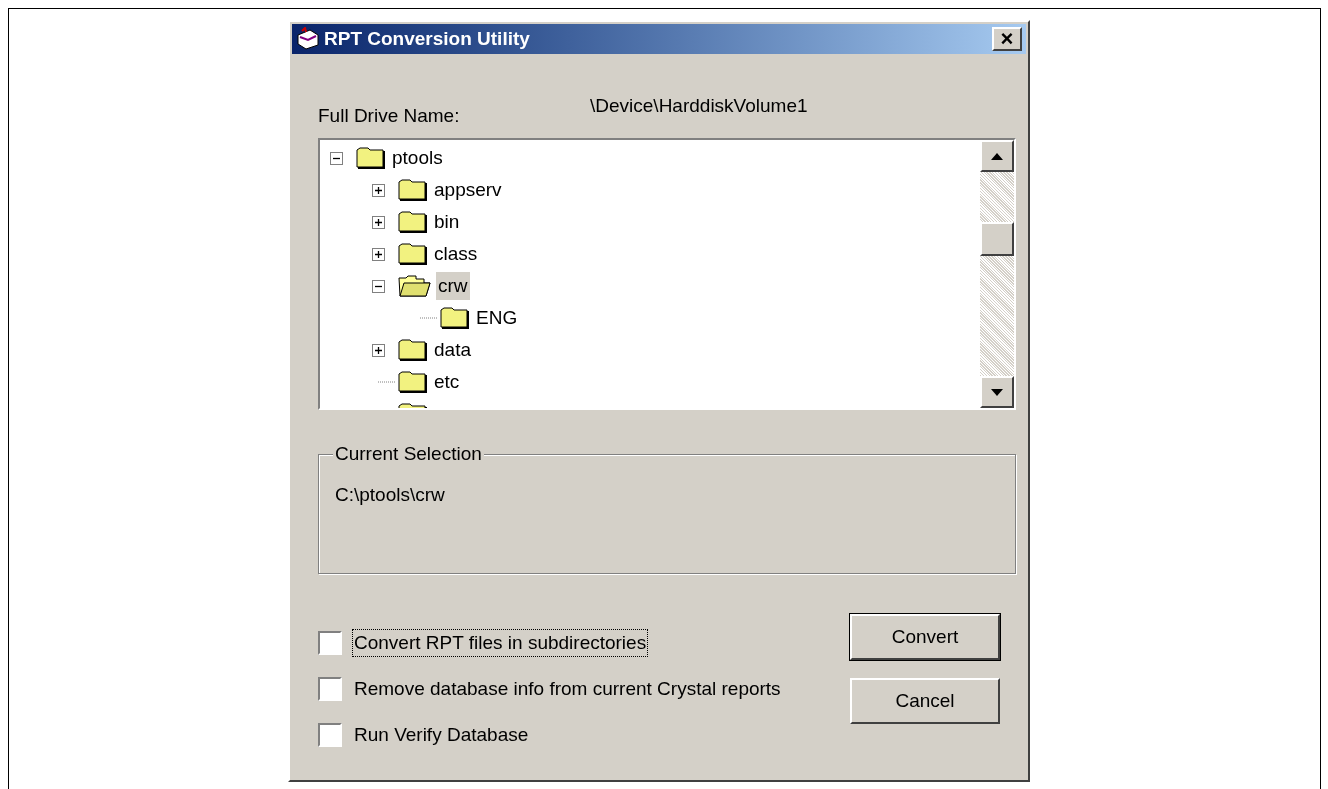 The image size is (1328, 789). Describe the element at coordinates (453, 286) in the screenshot. I see `tree-item: crw` at that location.